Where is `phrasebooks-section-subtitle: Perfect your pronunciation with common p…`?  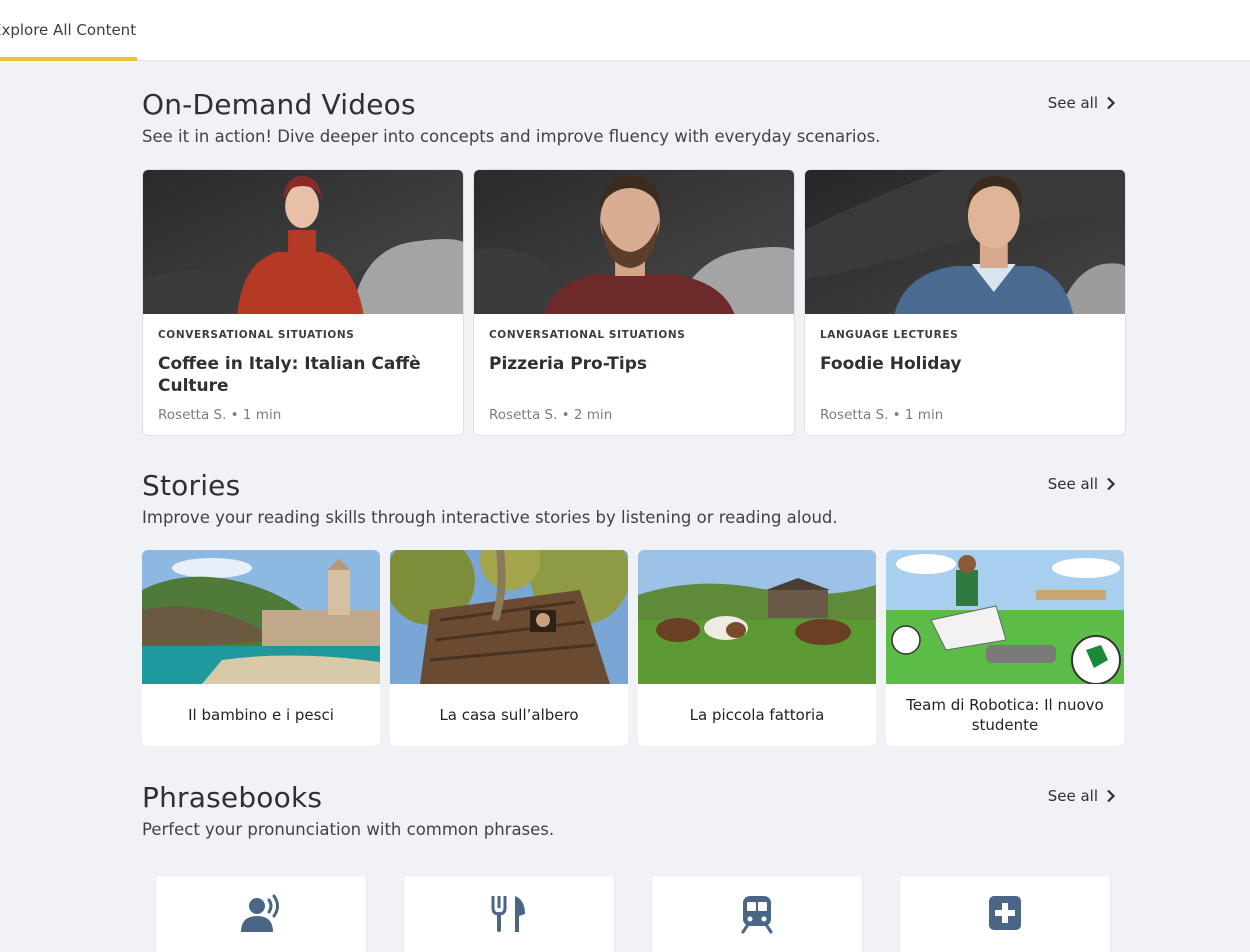 phrasebooks-section-subtitle: Perfect your pronunciation with common p… is located at coordinates (348, 829).